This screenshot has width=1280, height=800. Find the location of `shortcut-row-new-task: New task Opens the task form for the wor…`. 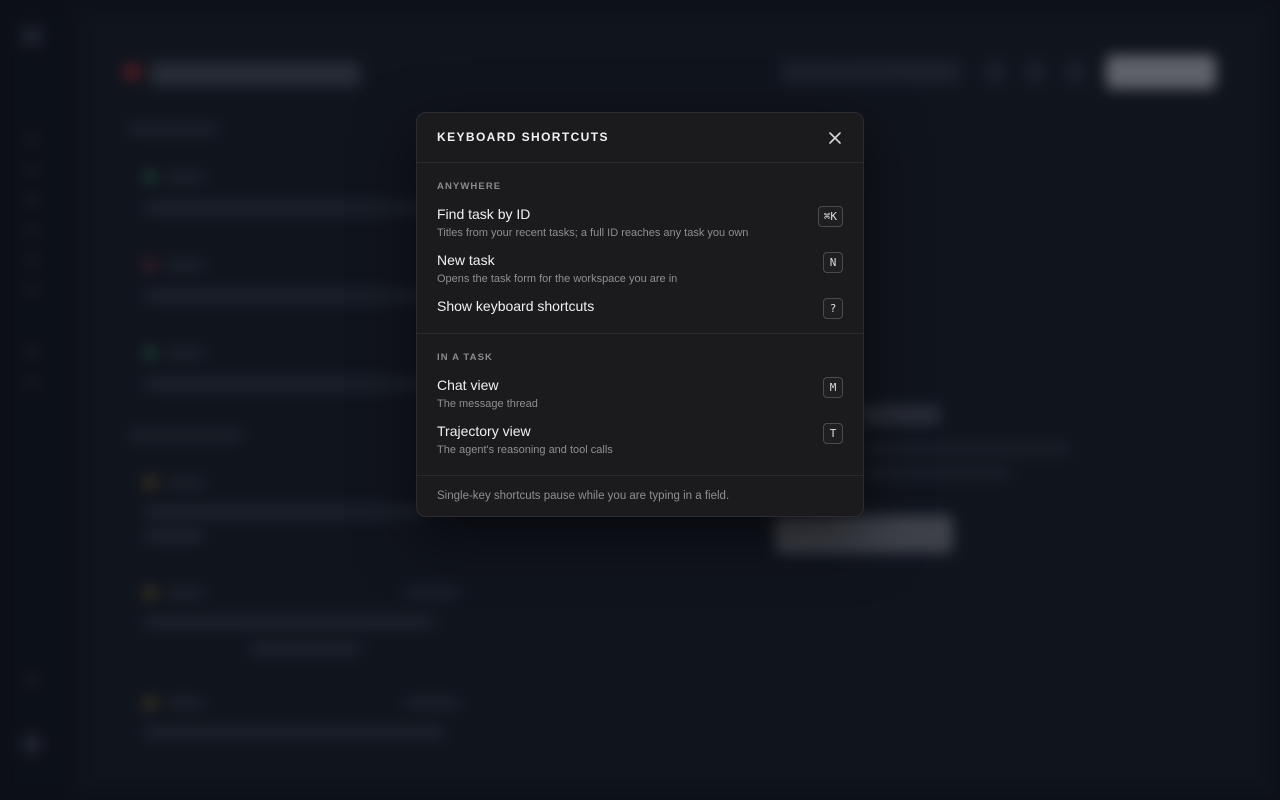

shortcut-row-new-task: New task Opens the task form for the wor… is located at coordinates (640, 272).